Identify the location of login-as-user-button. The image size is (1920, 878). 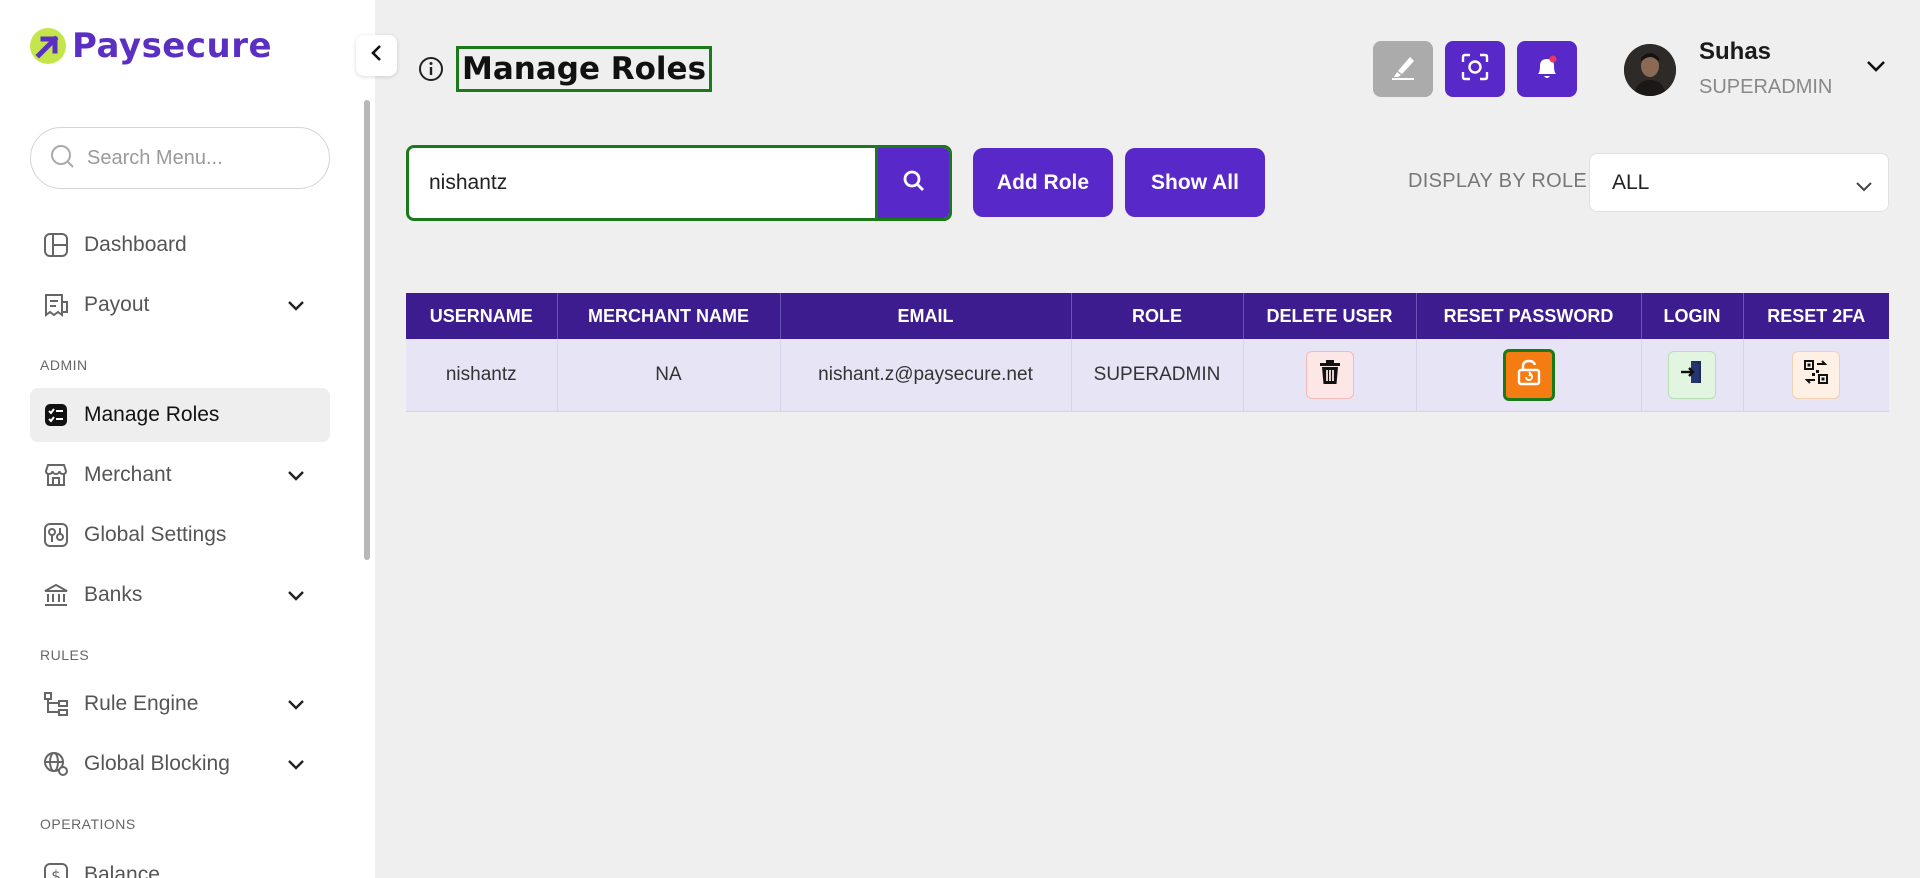
(1692, 374).